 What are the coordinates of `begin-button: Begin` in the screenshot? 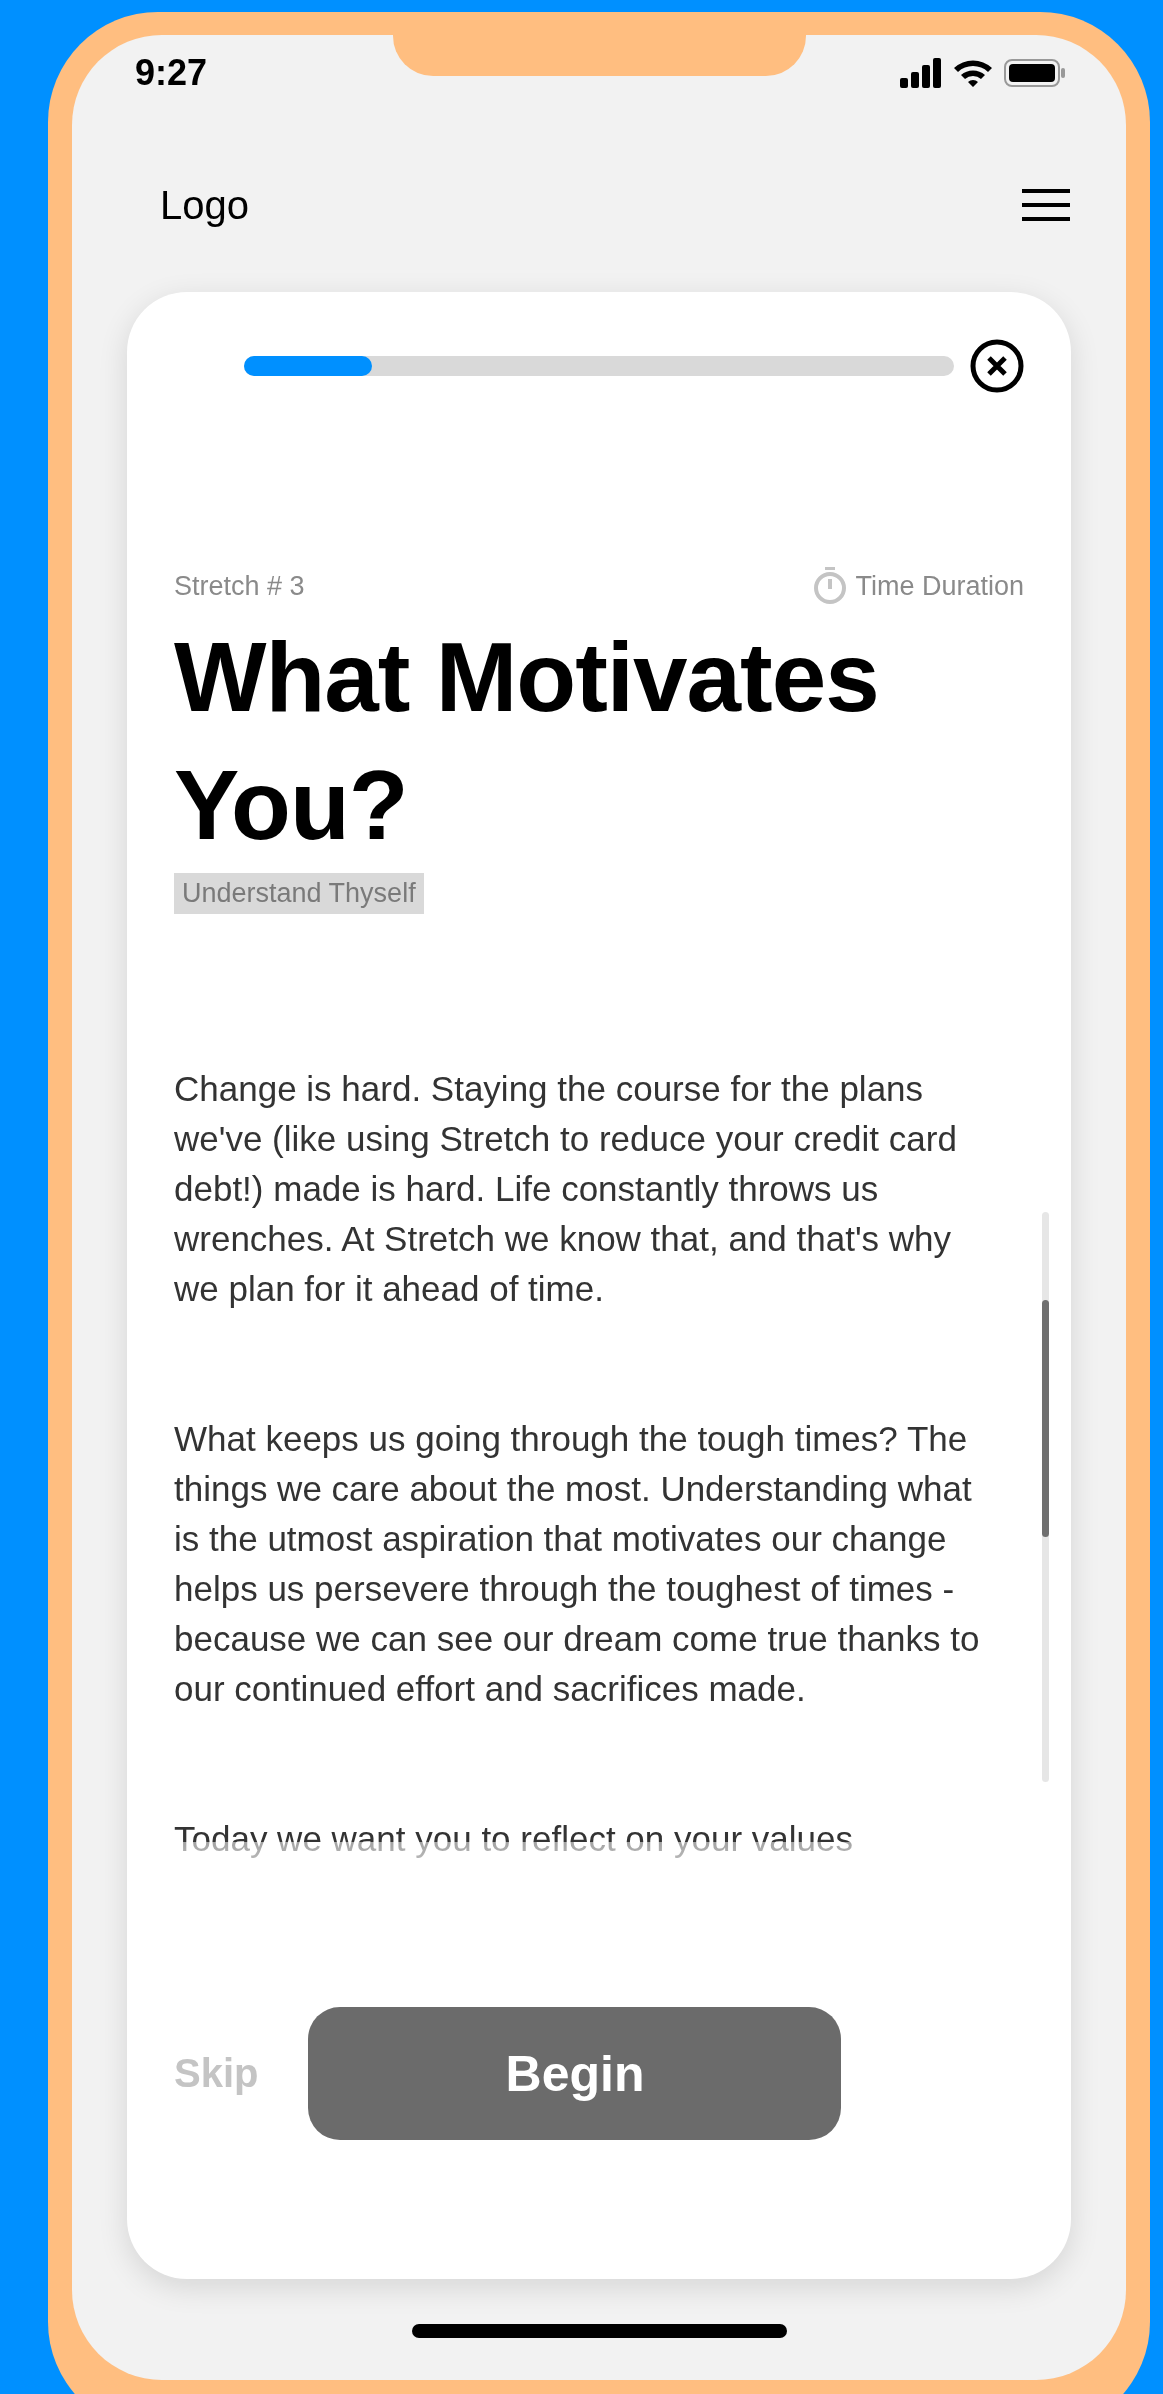 It's located at (575, 2073).